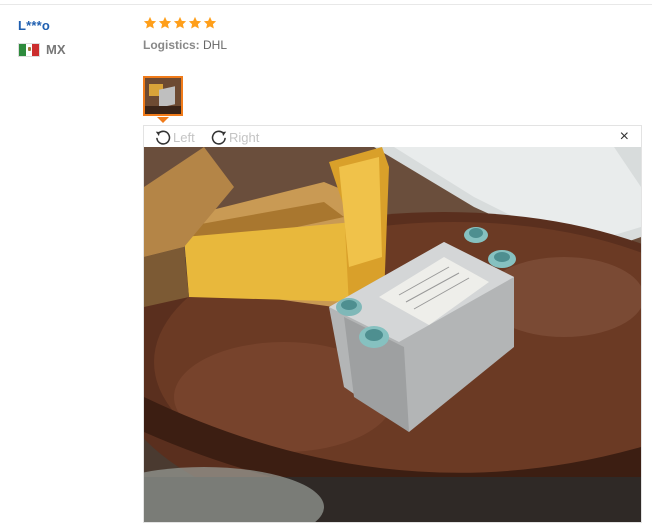 The height and width of the screenshot is (529, 652). What do you see at coordinates (244, 137) in the screenshot?
I see `rotate-right-label: Right` at bounding box center [244, 137].